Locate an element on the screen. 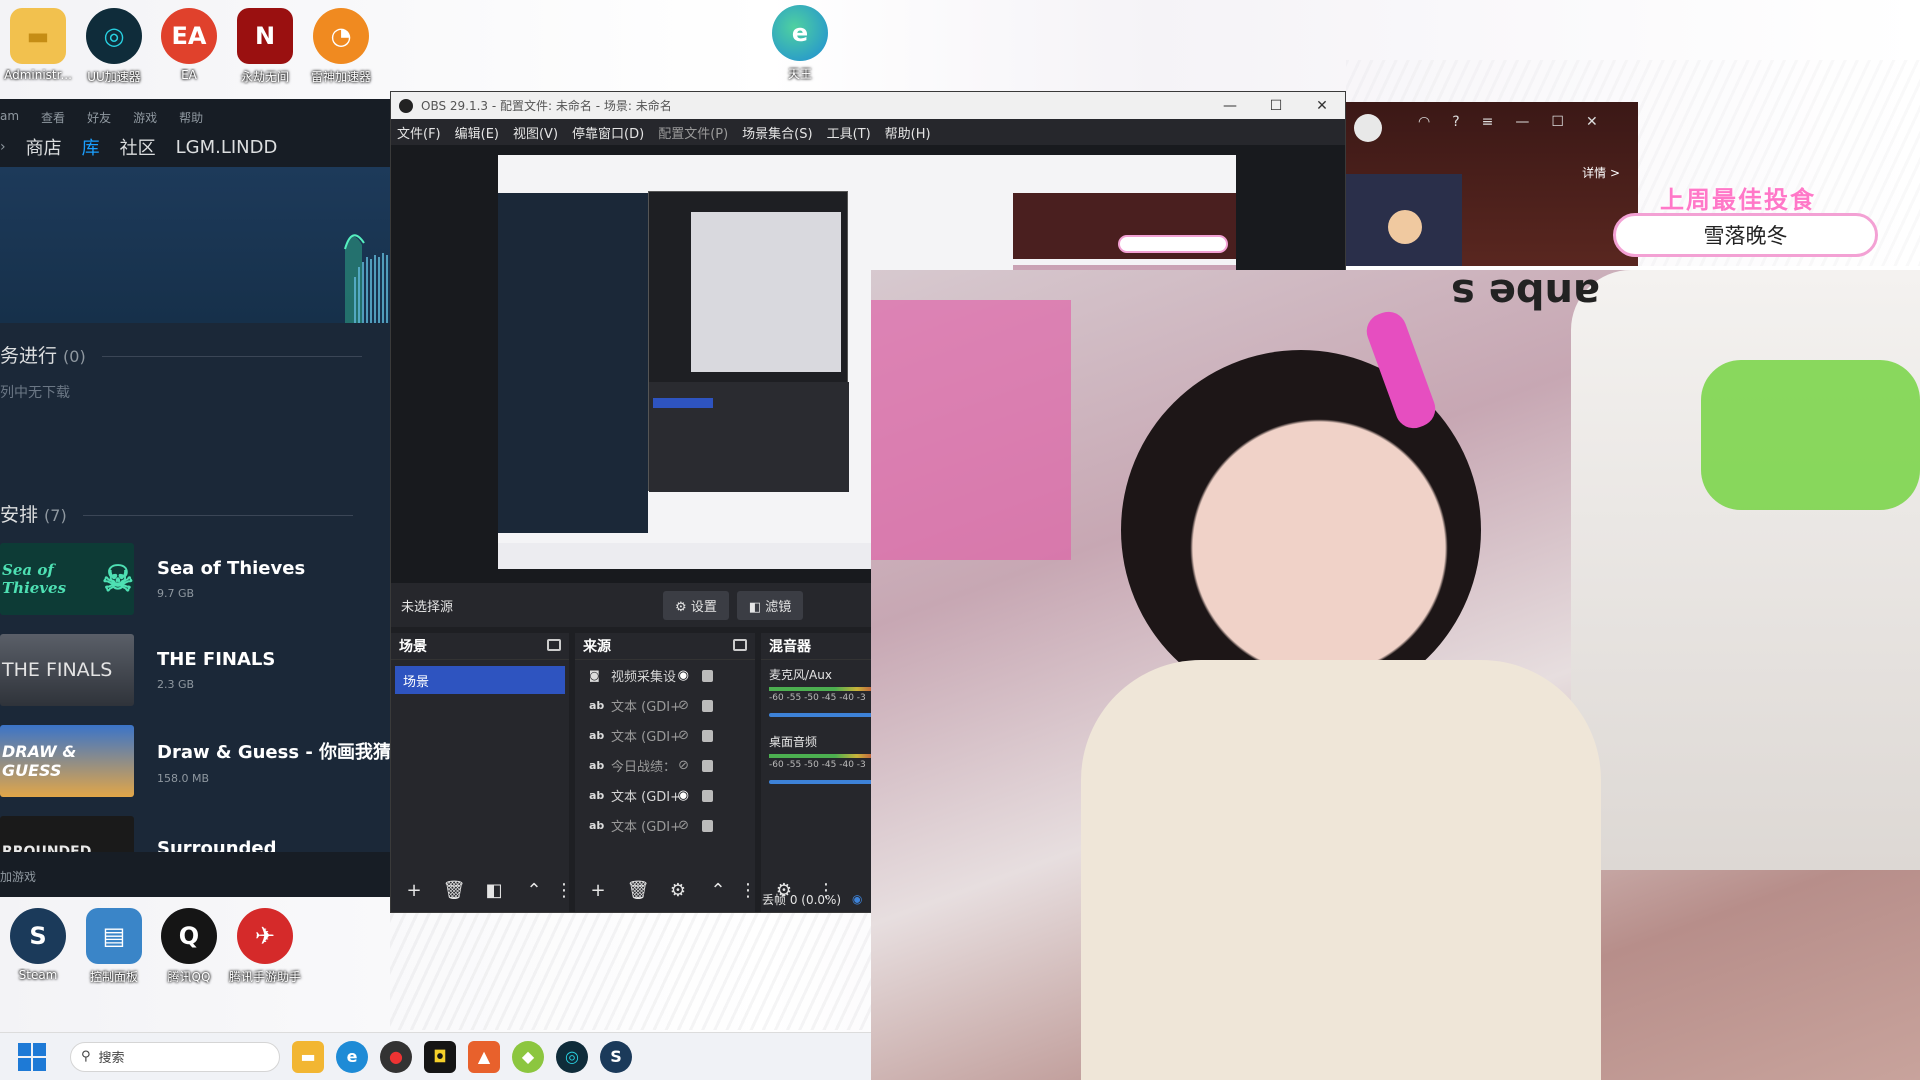 This screenshot has height=1080, width=1920. nav-library: 库 is located at coordinates (91, 147).